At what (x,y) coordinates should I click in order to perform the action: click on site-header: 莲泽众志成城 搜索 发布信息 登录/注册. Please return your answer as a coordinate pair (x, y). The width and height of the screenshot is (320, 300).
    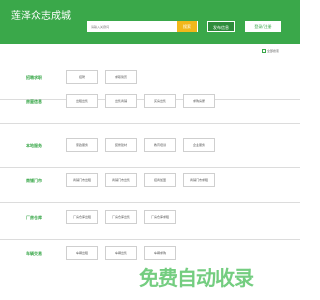
    Looking at the image, I should click on (150, 22).